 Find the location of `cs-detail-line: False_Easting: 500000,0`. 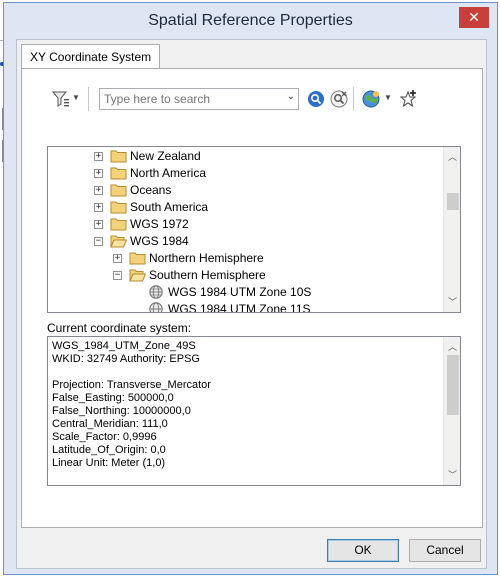

cs-detail-line: False_Easting: 500000,0 is located at coordinates (113, 398).